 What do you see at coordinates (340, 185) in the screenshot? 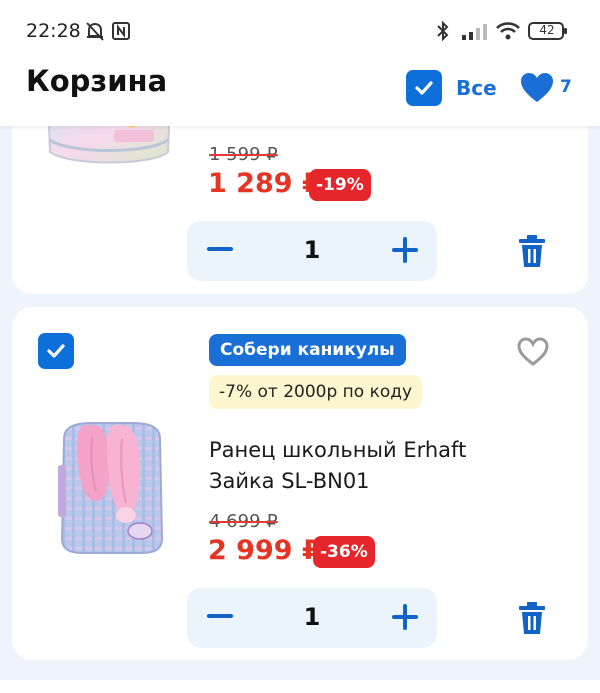
I see `discount-badge: -19%` at bounding box center [340, 185].